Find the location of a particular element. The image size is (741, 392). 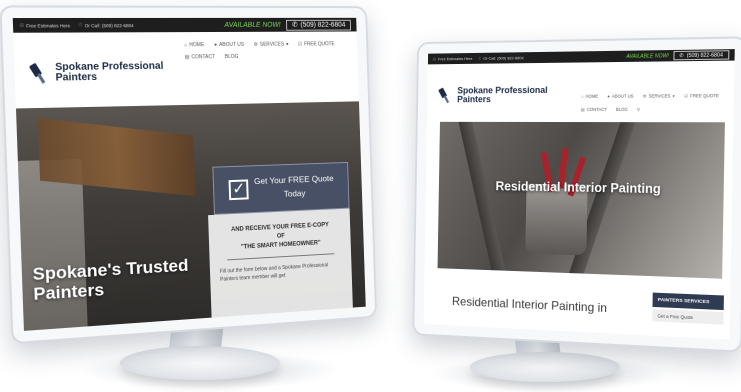

sidebar-heading: PAINTERS SERVICES is located at coordinates (687, 301).